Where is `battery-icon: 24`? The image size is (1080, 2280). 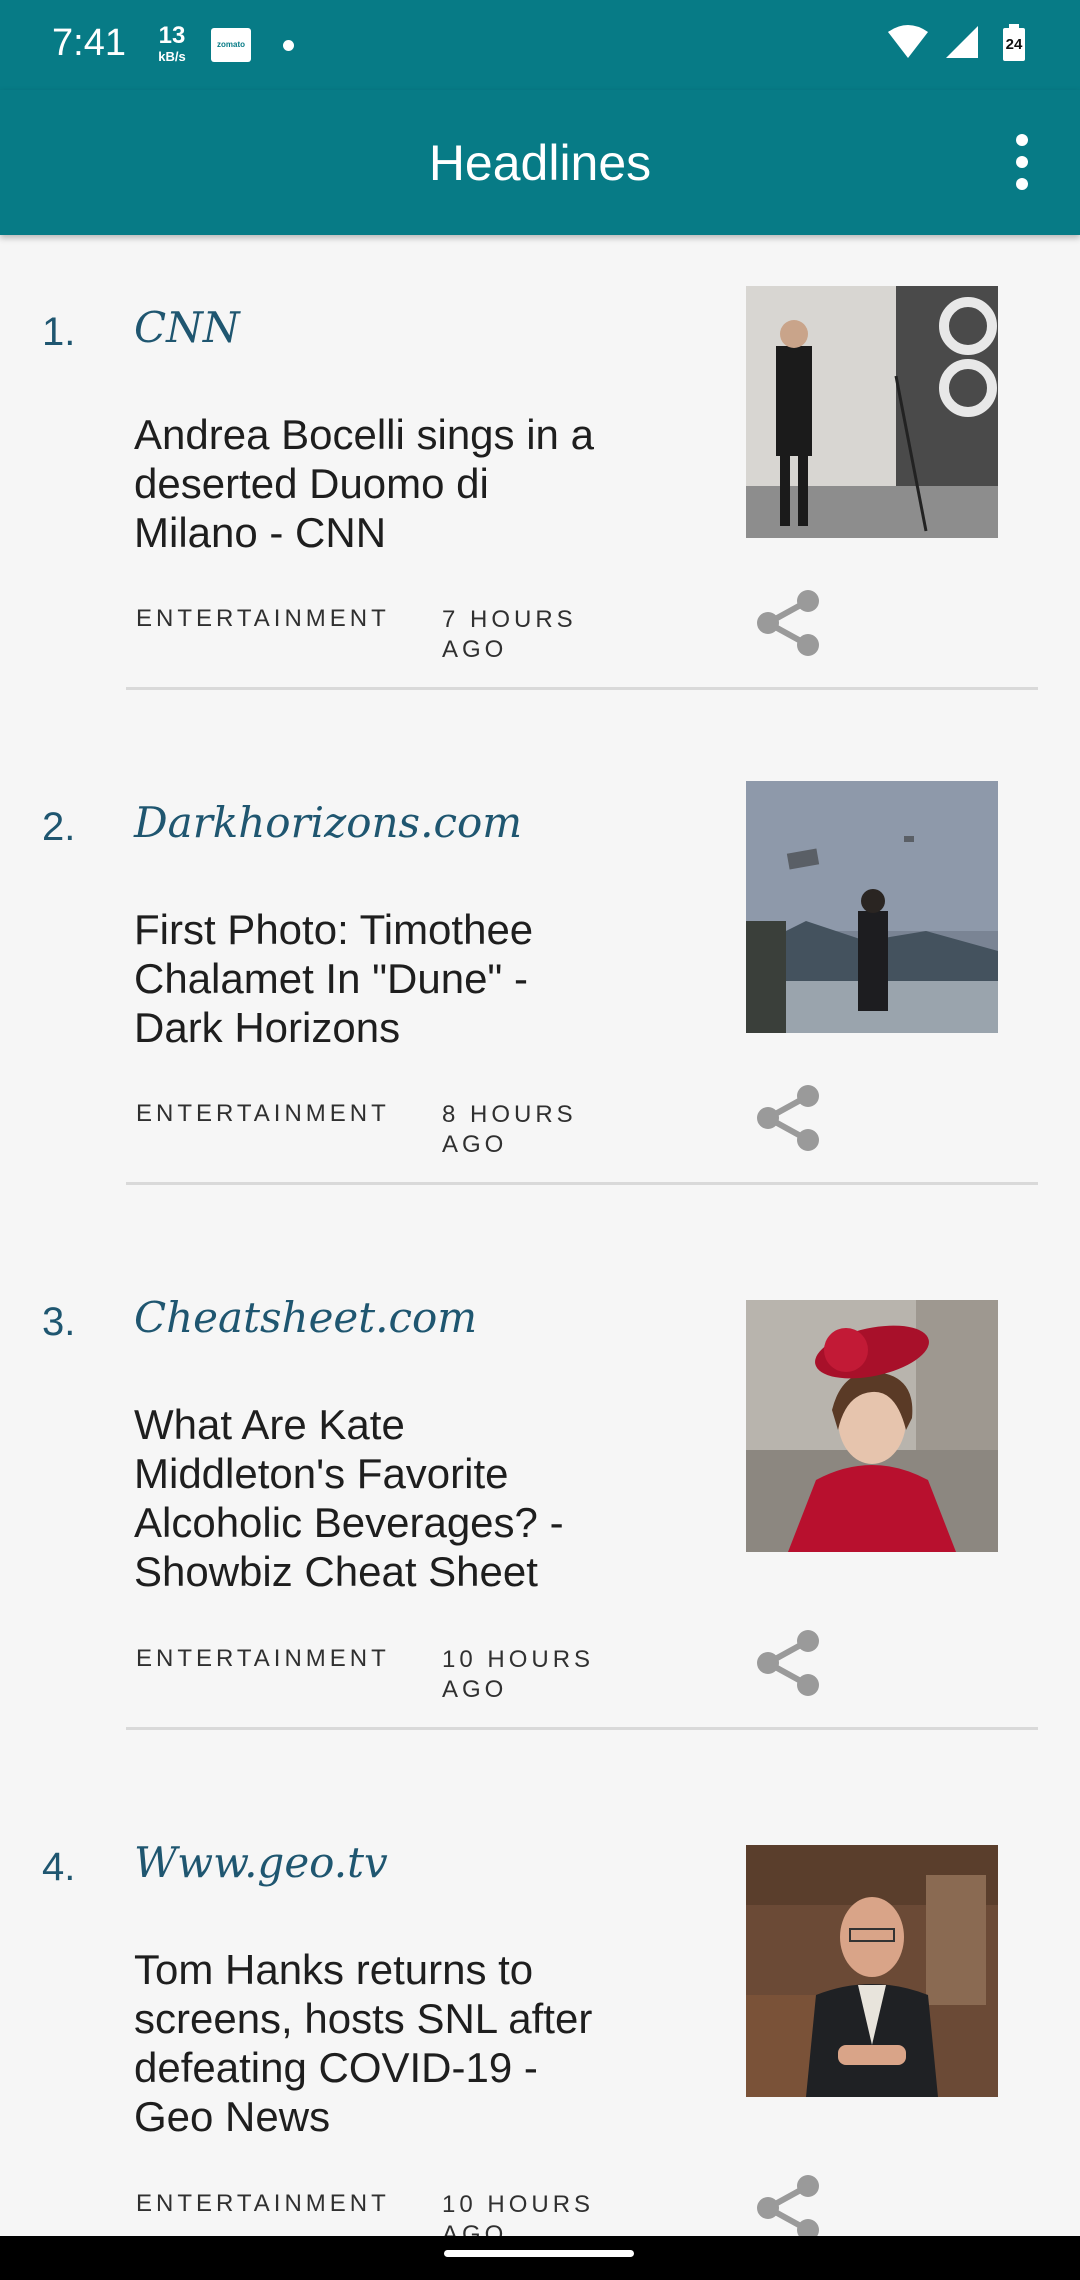 battery-icon: 24 is located at coordinates (1014, 43).